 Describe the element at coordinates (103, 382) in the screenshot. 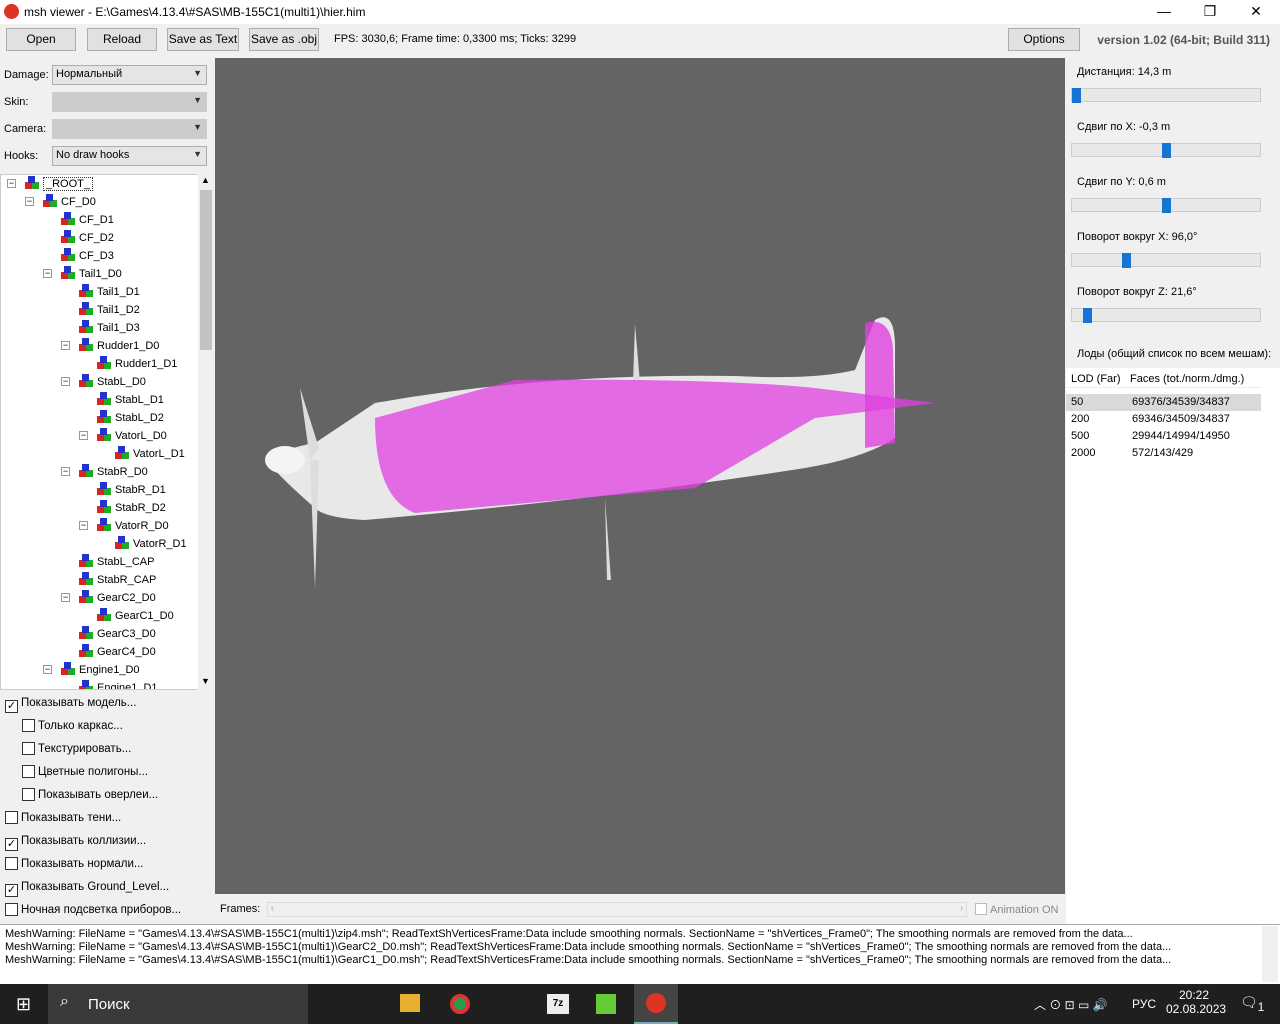

I see `tree-node: − StabL_D0` at that location.